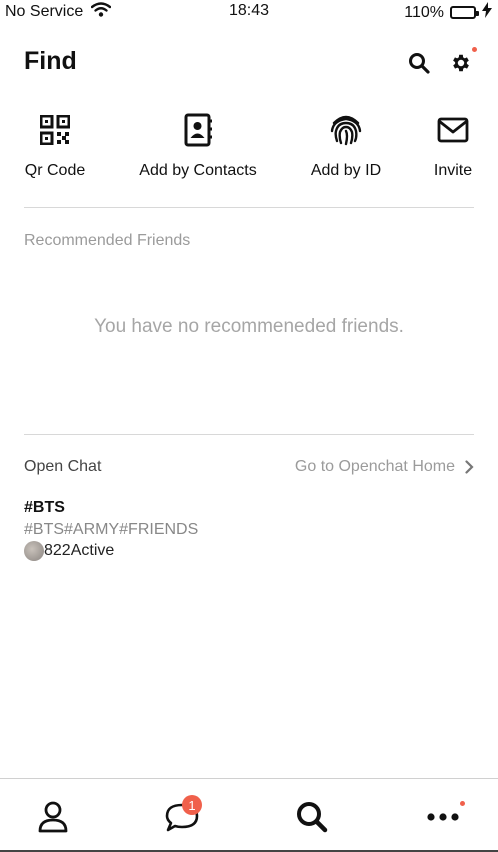 Image resolution: width=498 pixels, height=852 pixels. I want to click on chat-tags: #BTS#ARMY#FRIENDS, so click(111, 529).